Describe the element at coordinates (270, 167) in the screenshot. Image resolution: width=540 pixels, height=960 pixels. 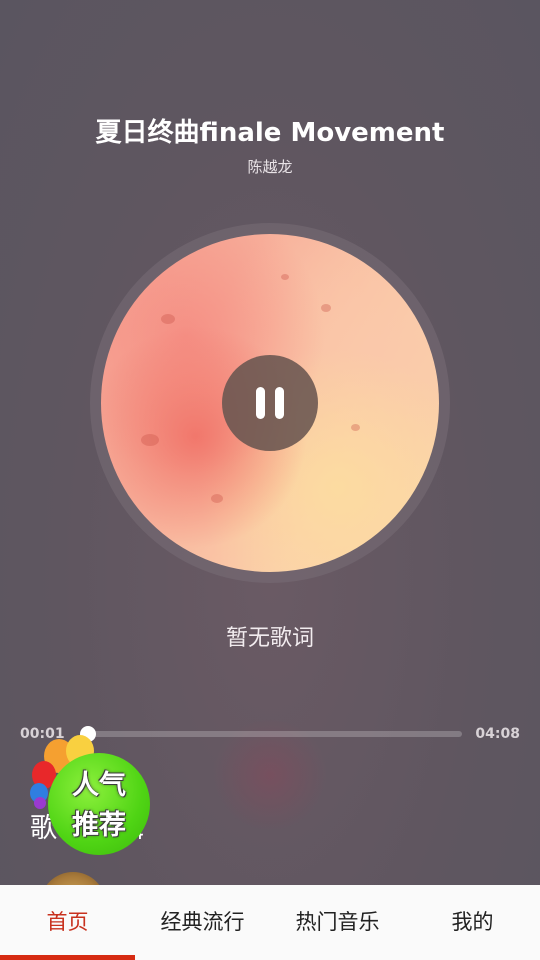
I see `artist-name: 陈越龙` at that location.